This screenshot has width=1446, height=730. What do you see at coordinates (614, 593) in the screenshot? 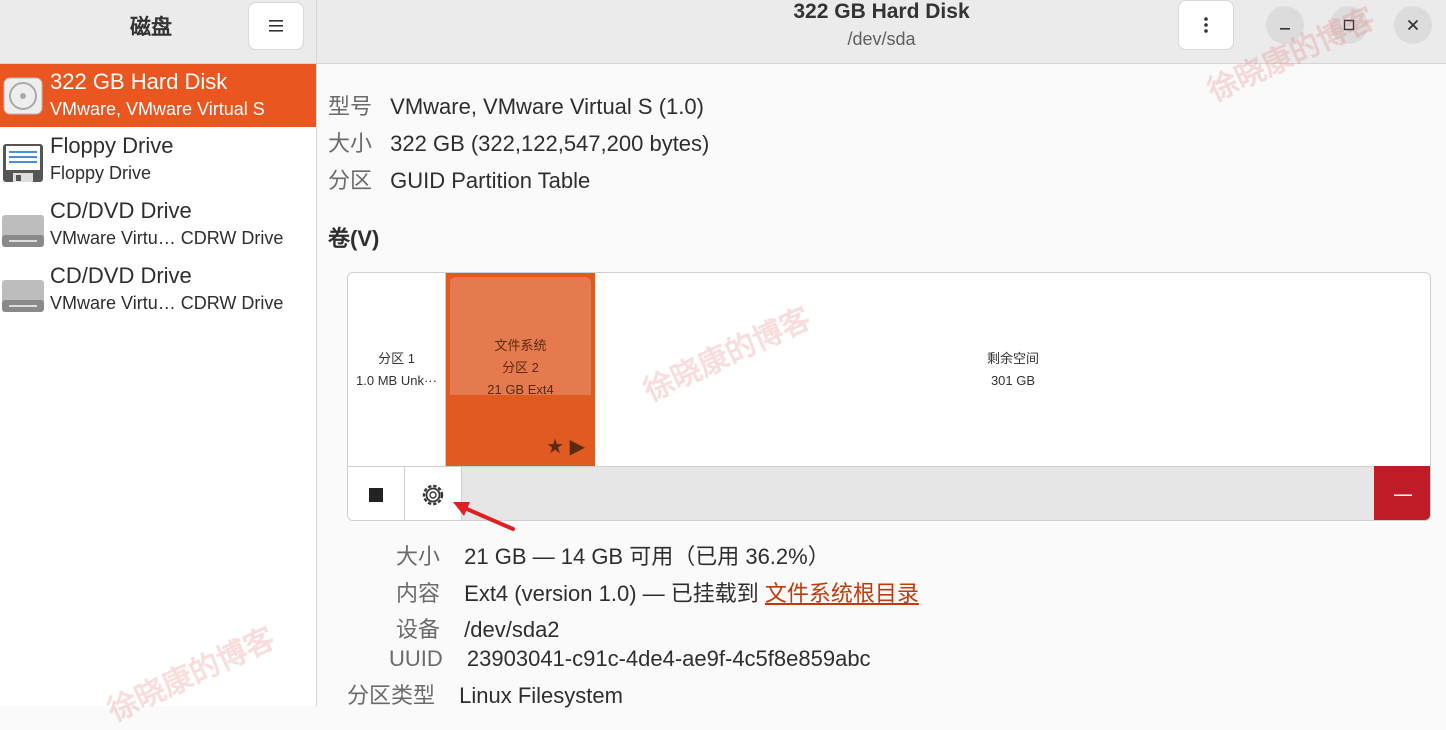
I see `vol-contents-value: Ext4 (version 1.0) — 已挂载到` at bounding box center [614, 593].